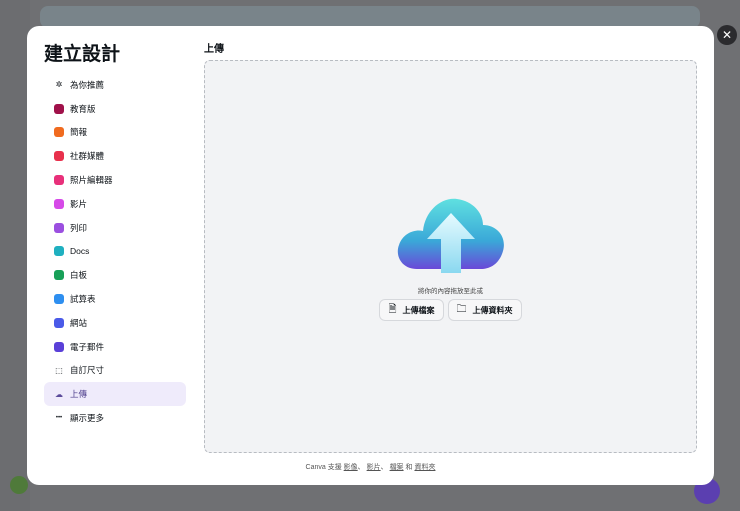 Image resolution: width=740 pixels, height=511 pixels. What do you see at coordinates (351, 467) in the screenshot?
I see `images-link: 影像` at bounding box center [351, 467].